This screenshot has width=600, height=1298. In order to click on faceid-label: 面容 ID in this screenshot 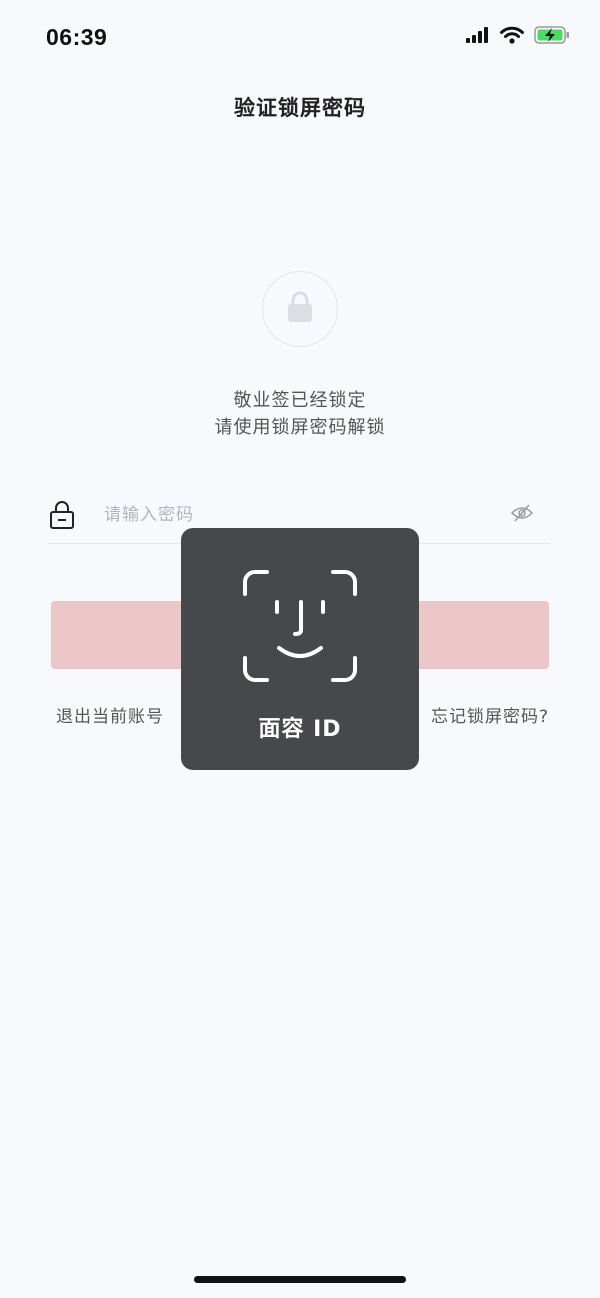, I will do `click(300, 729)`.